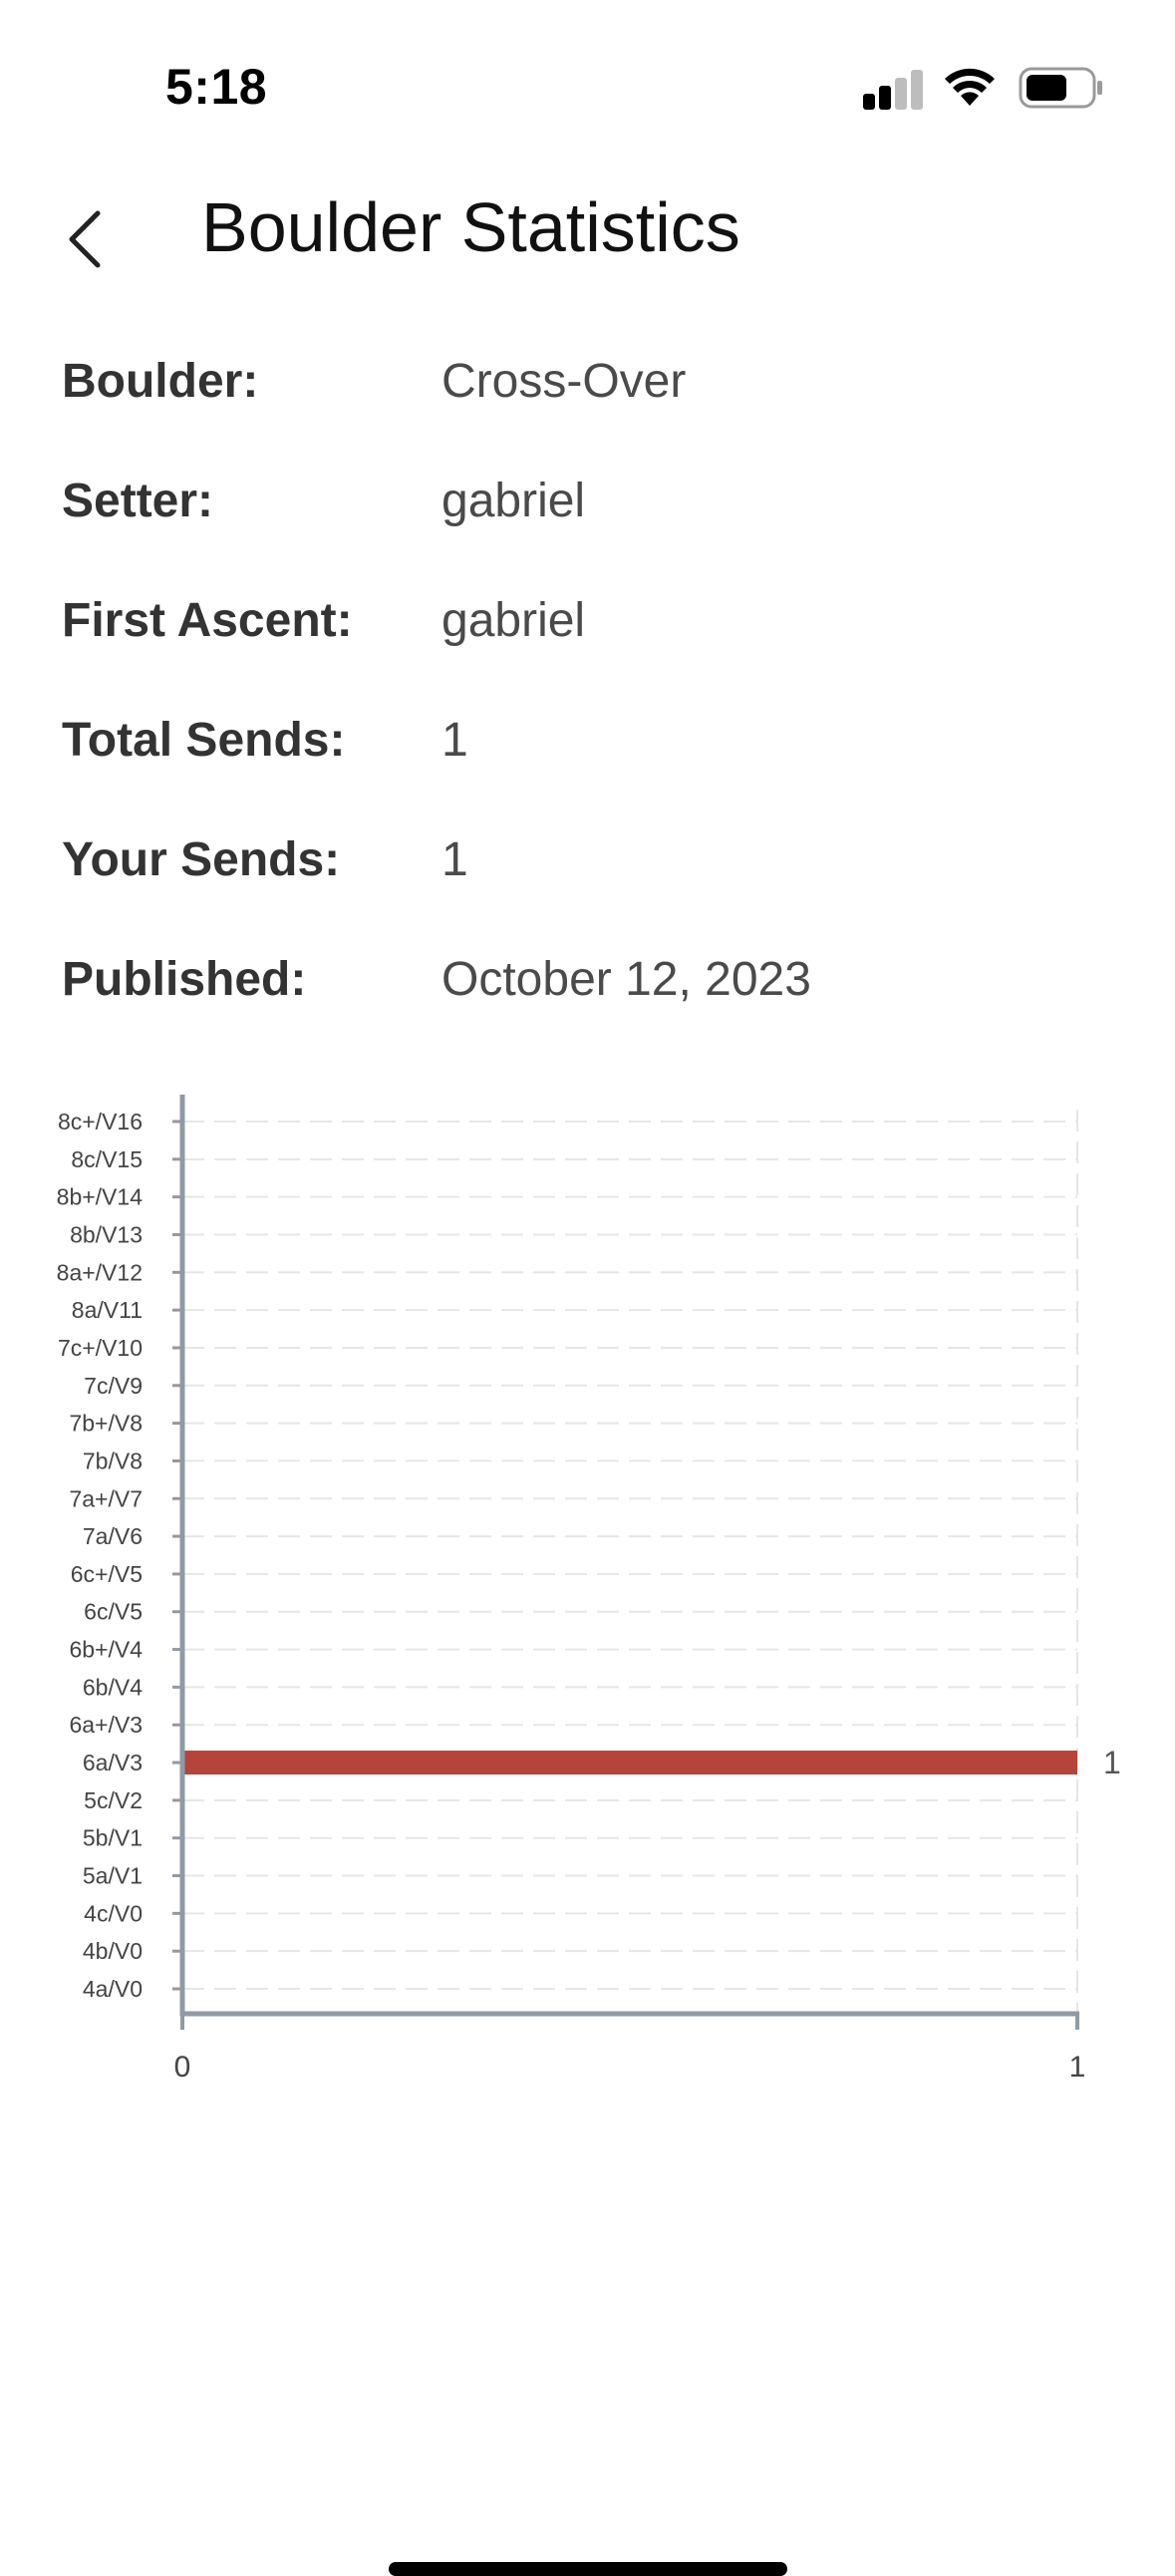 The image size is (1175, 2576). Describe the element at coordinates (113, 1913) in the screenshot. I see `y-tick-label: 4c/V0` at that location.